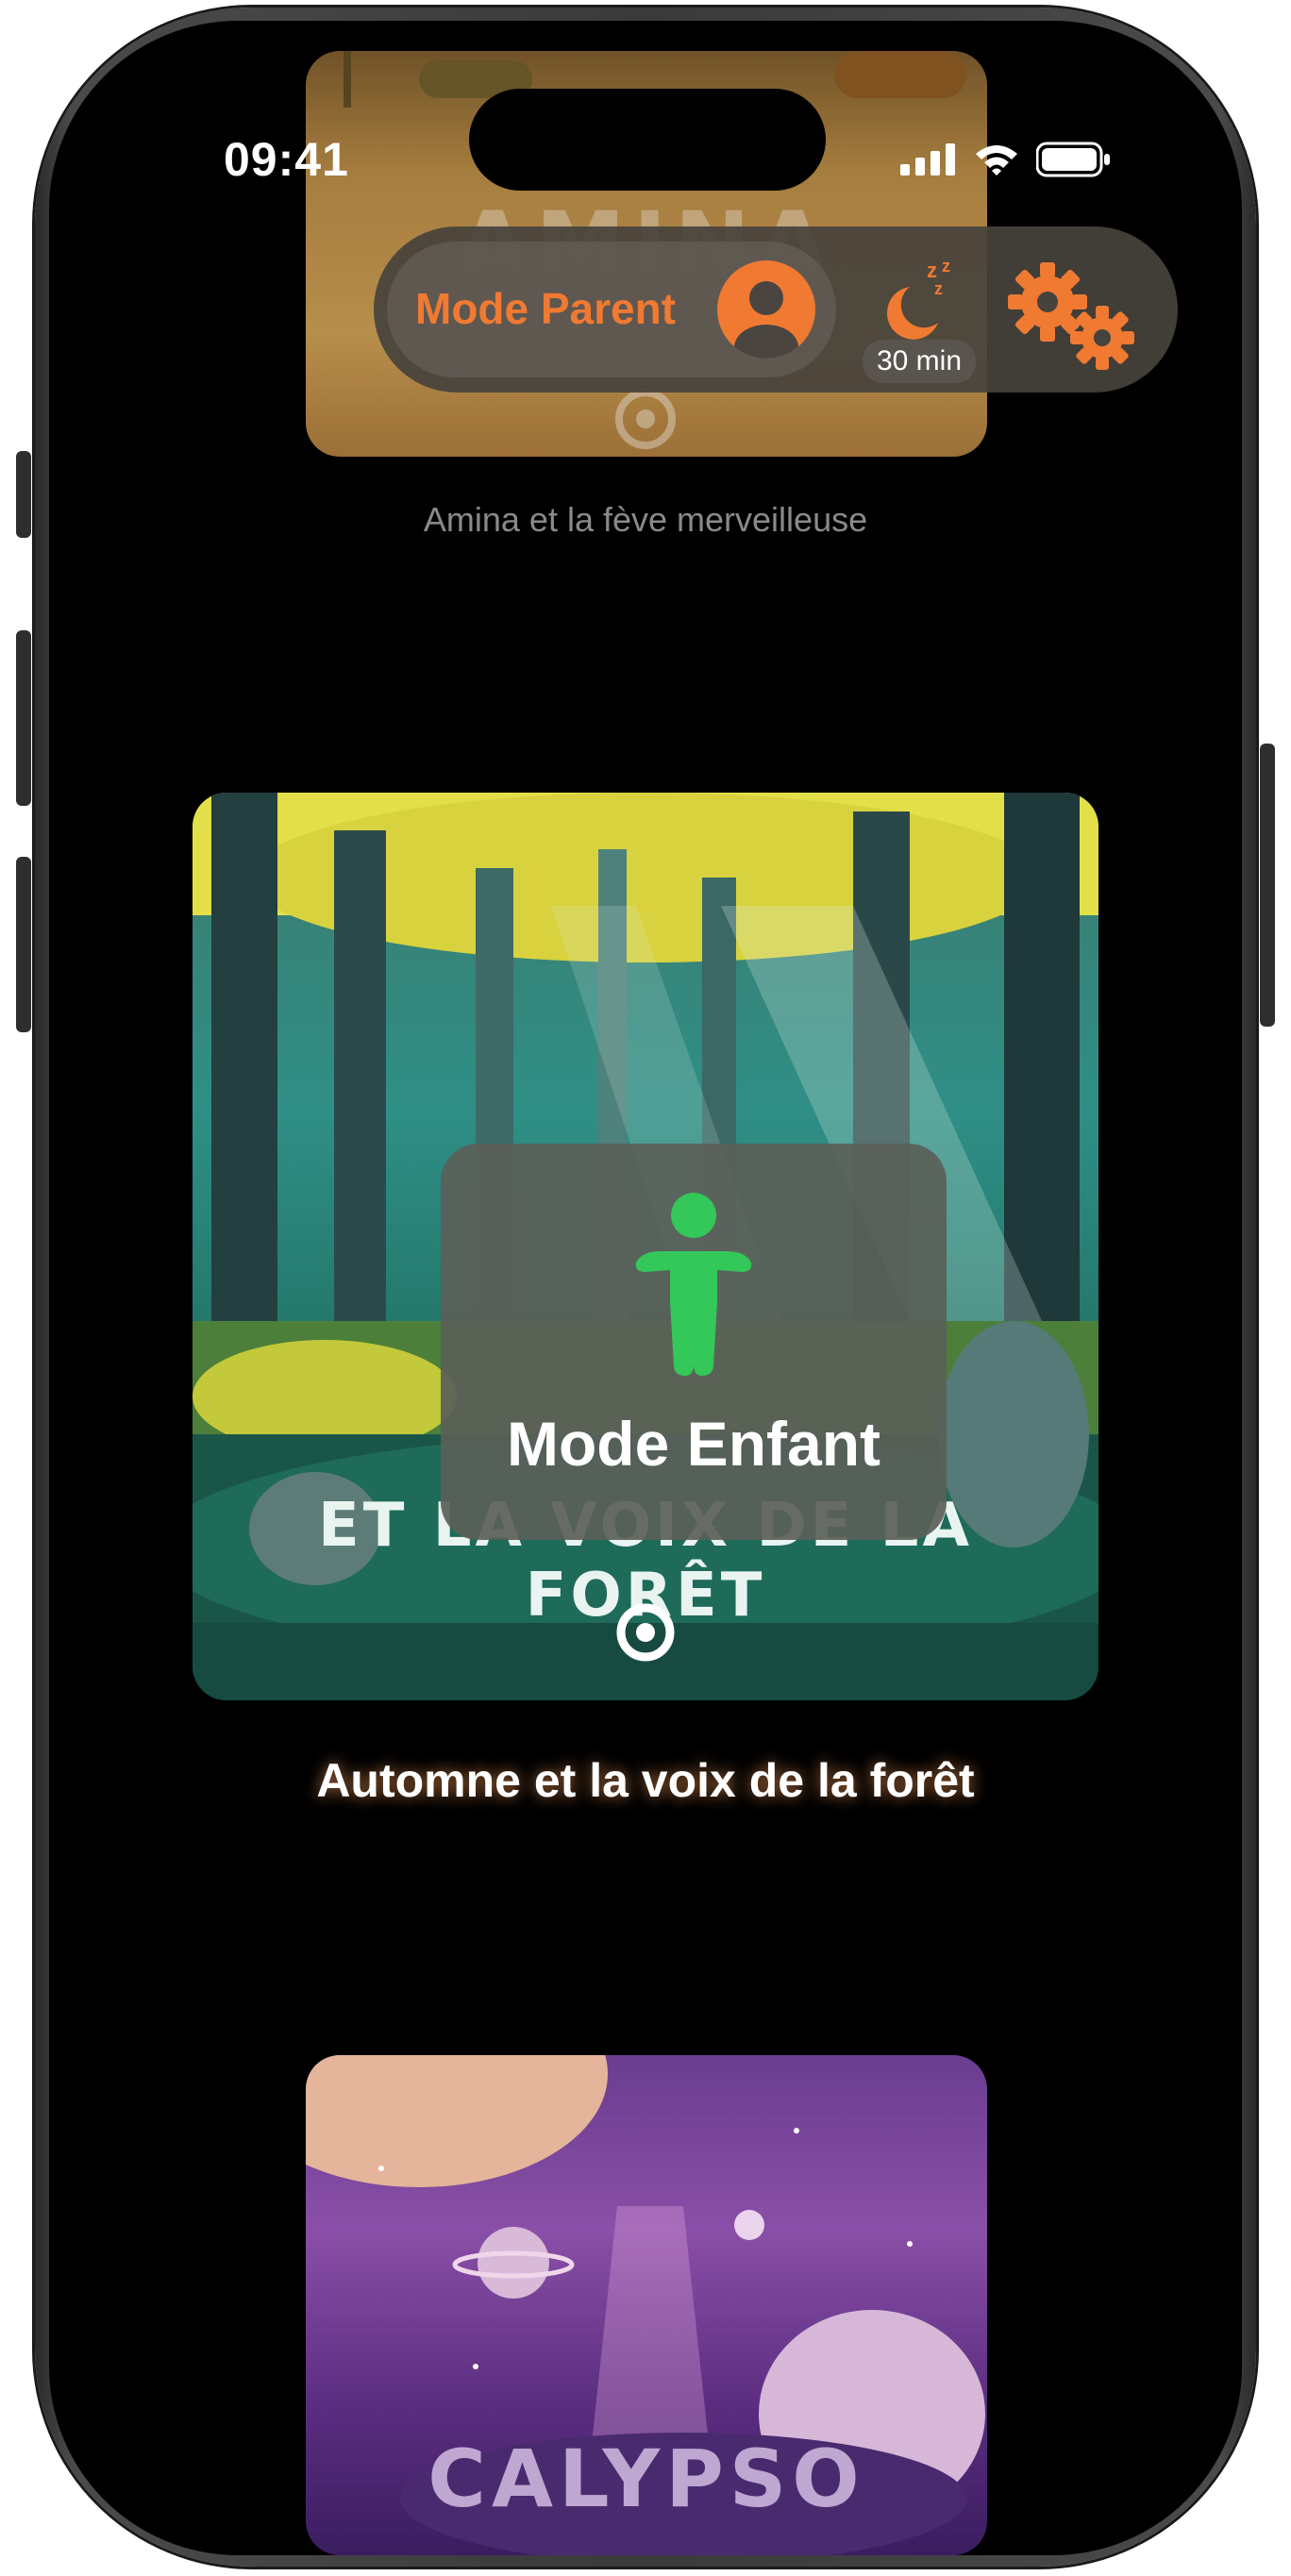 This screenshot has width=1291, height=2576. I want to click on top-control-bar: Mode Parent z z z 30 min, so click(776, 309).